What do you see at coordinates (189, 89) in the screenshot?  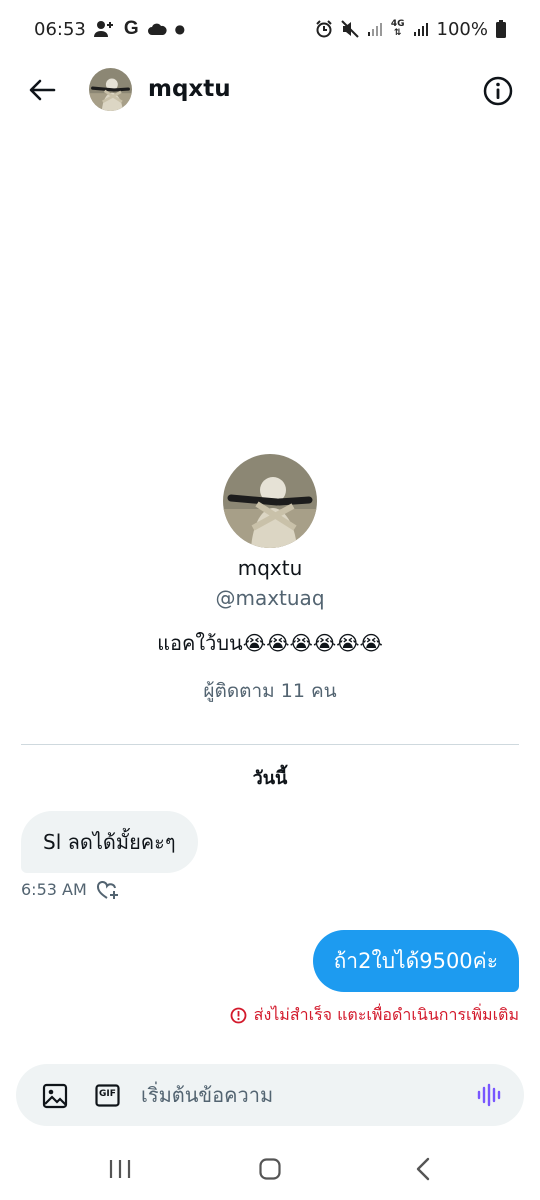 I see `header-username: mqxtu` at bounding box center [189, 89].